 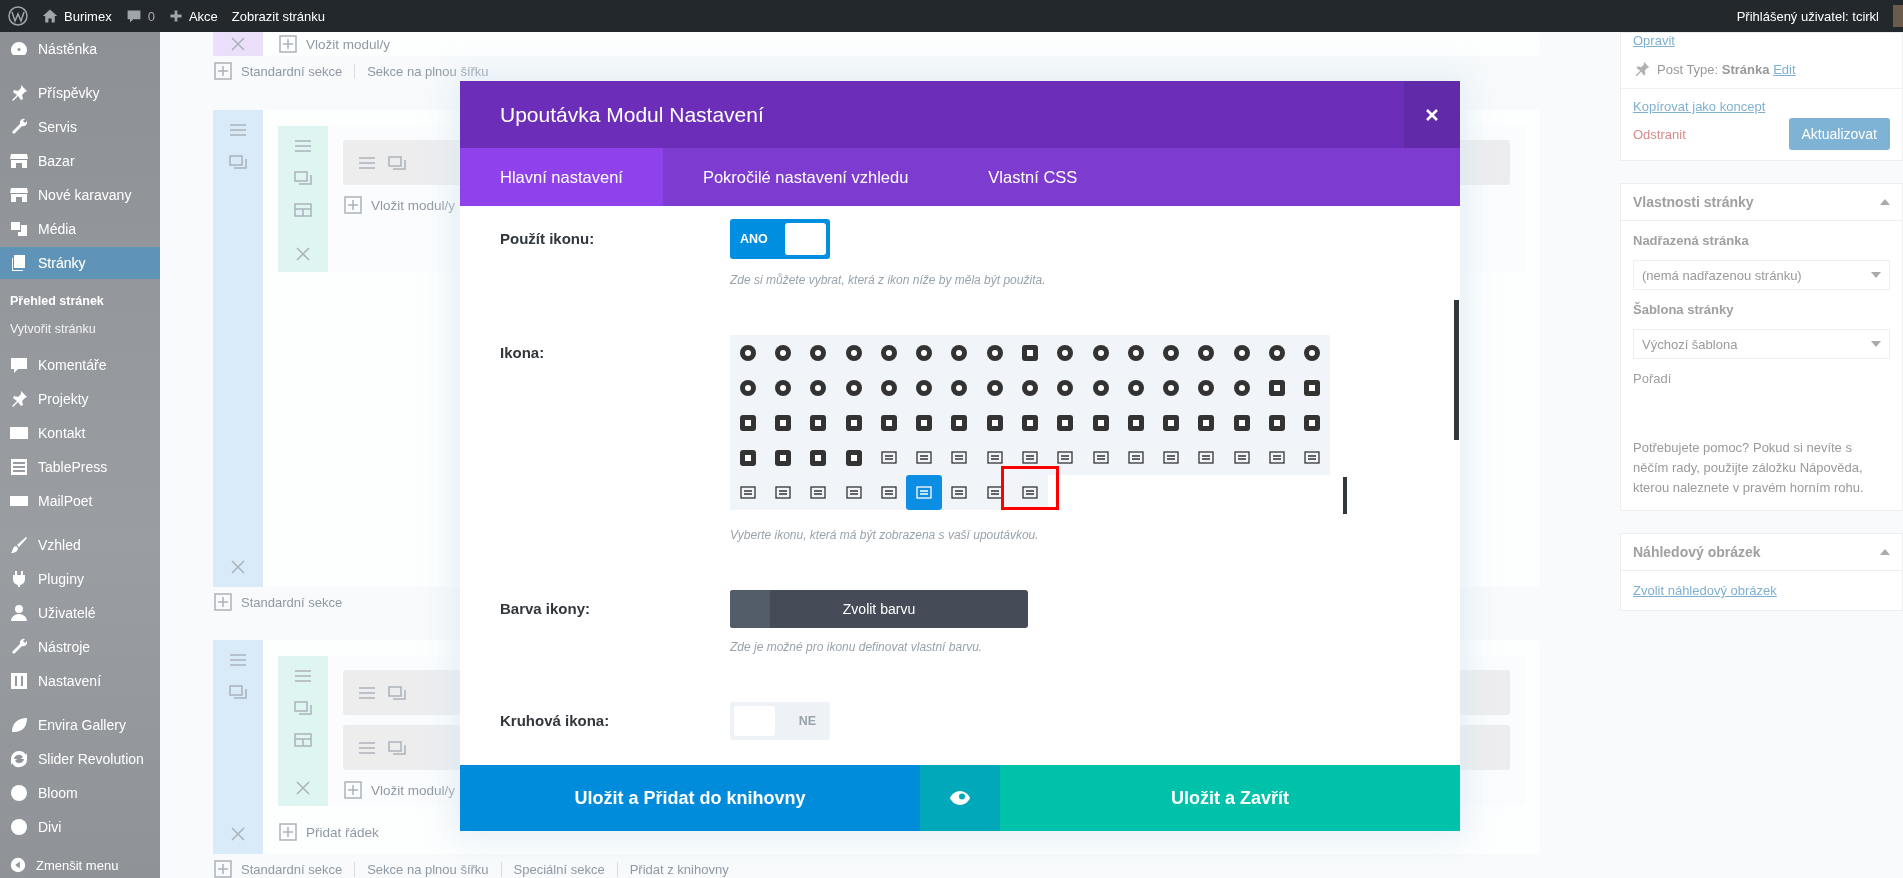 I want to click on tab: Vlastní CSS, so click(x=1033, y=177).